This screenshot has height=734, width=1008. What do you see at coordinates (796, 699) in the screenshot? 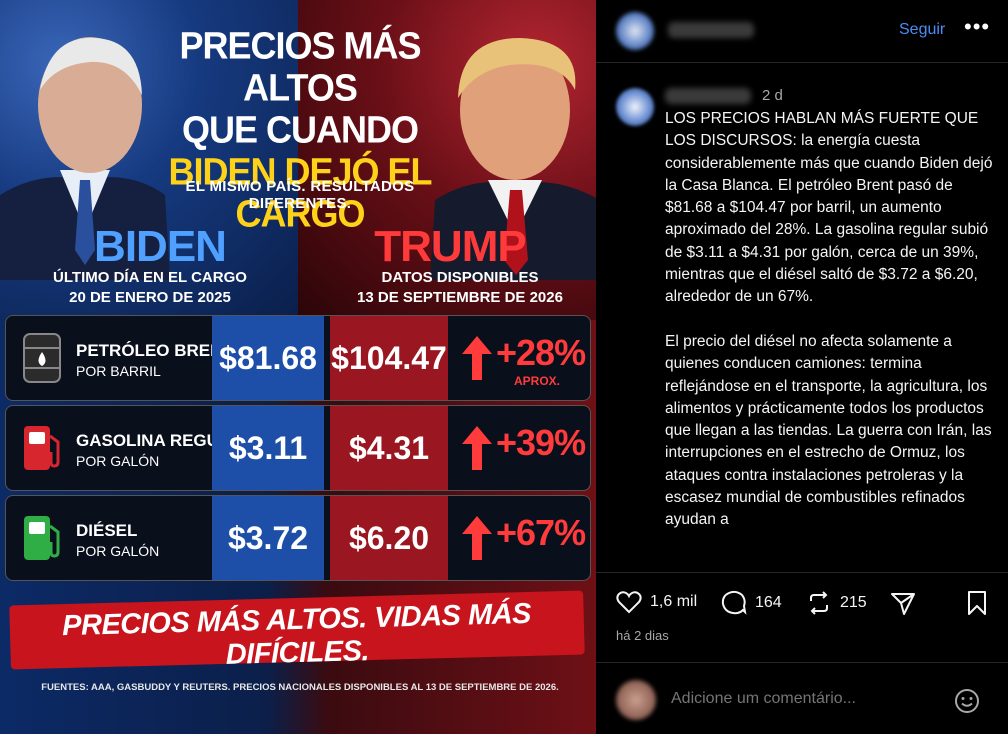
I see `comment-input` at bounding box center [796, 699].